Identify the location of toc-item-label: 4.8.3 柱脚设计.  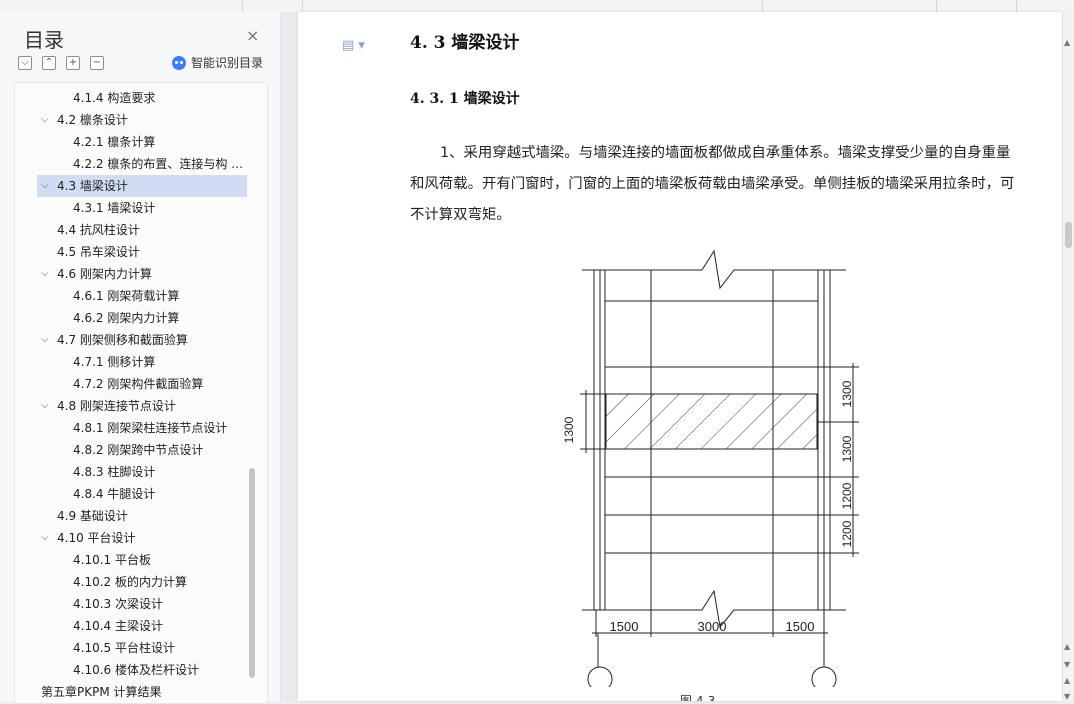
(114, 472).